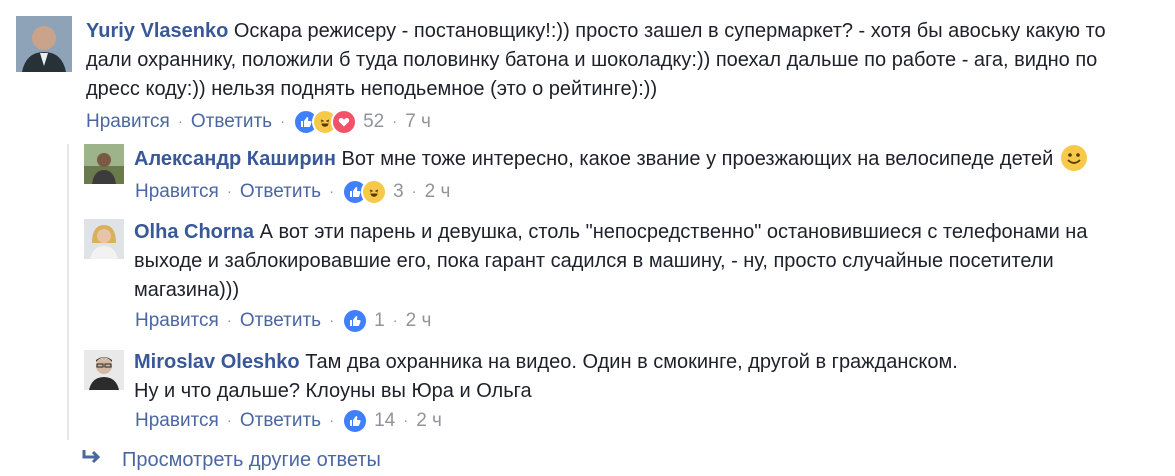  I want to click on view-more-replies-link: Просмотреть другие ответы, so click(230, 460).